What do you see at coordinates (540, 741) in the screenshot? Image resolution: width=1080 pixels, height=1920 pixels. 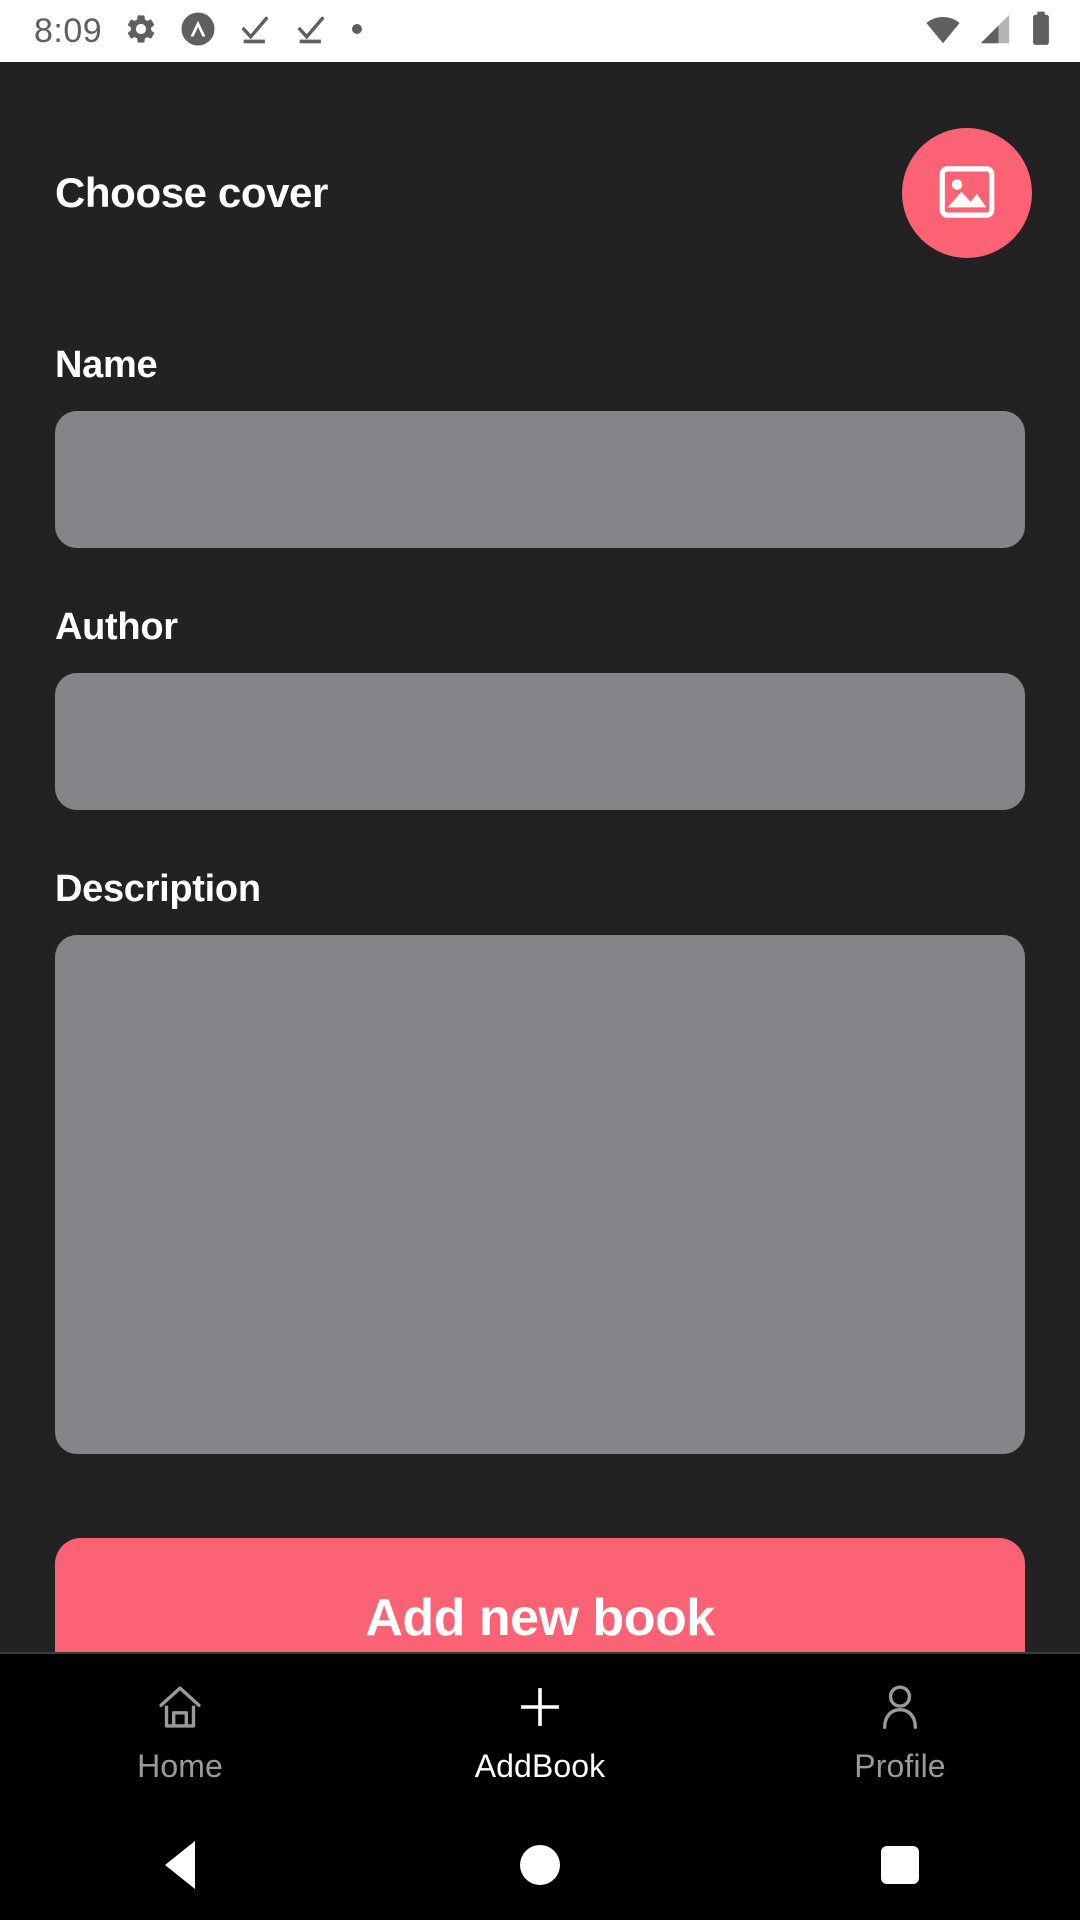 I see `author-input` at bounding box center [540, 741].